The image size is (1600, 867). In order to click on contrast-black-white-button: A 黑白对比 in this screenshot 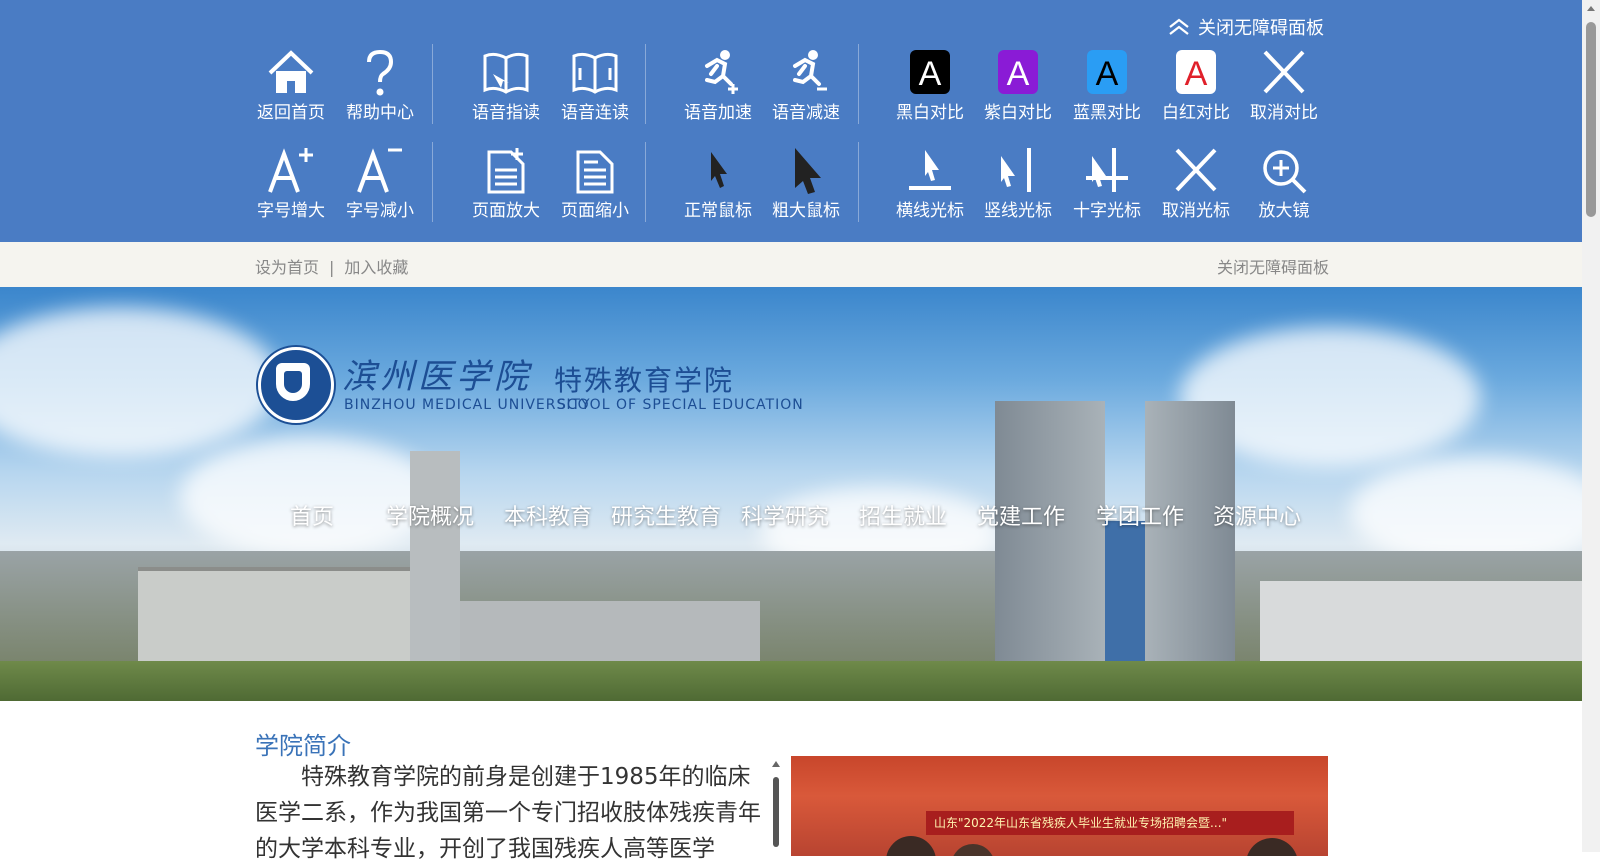, I will do `click(930, 90)`.